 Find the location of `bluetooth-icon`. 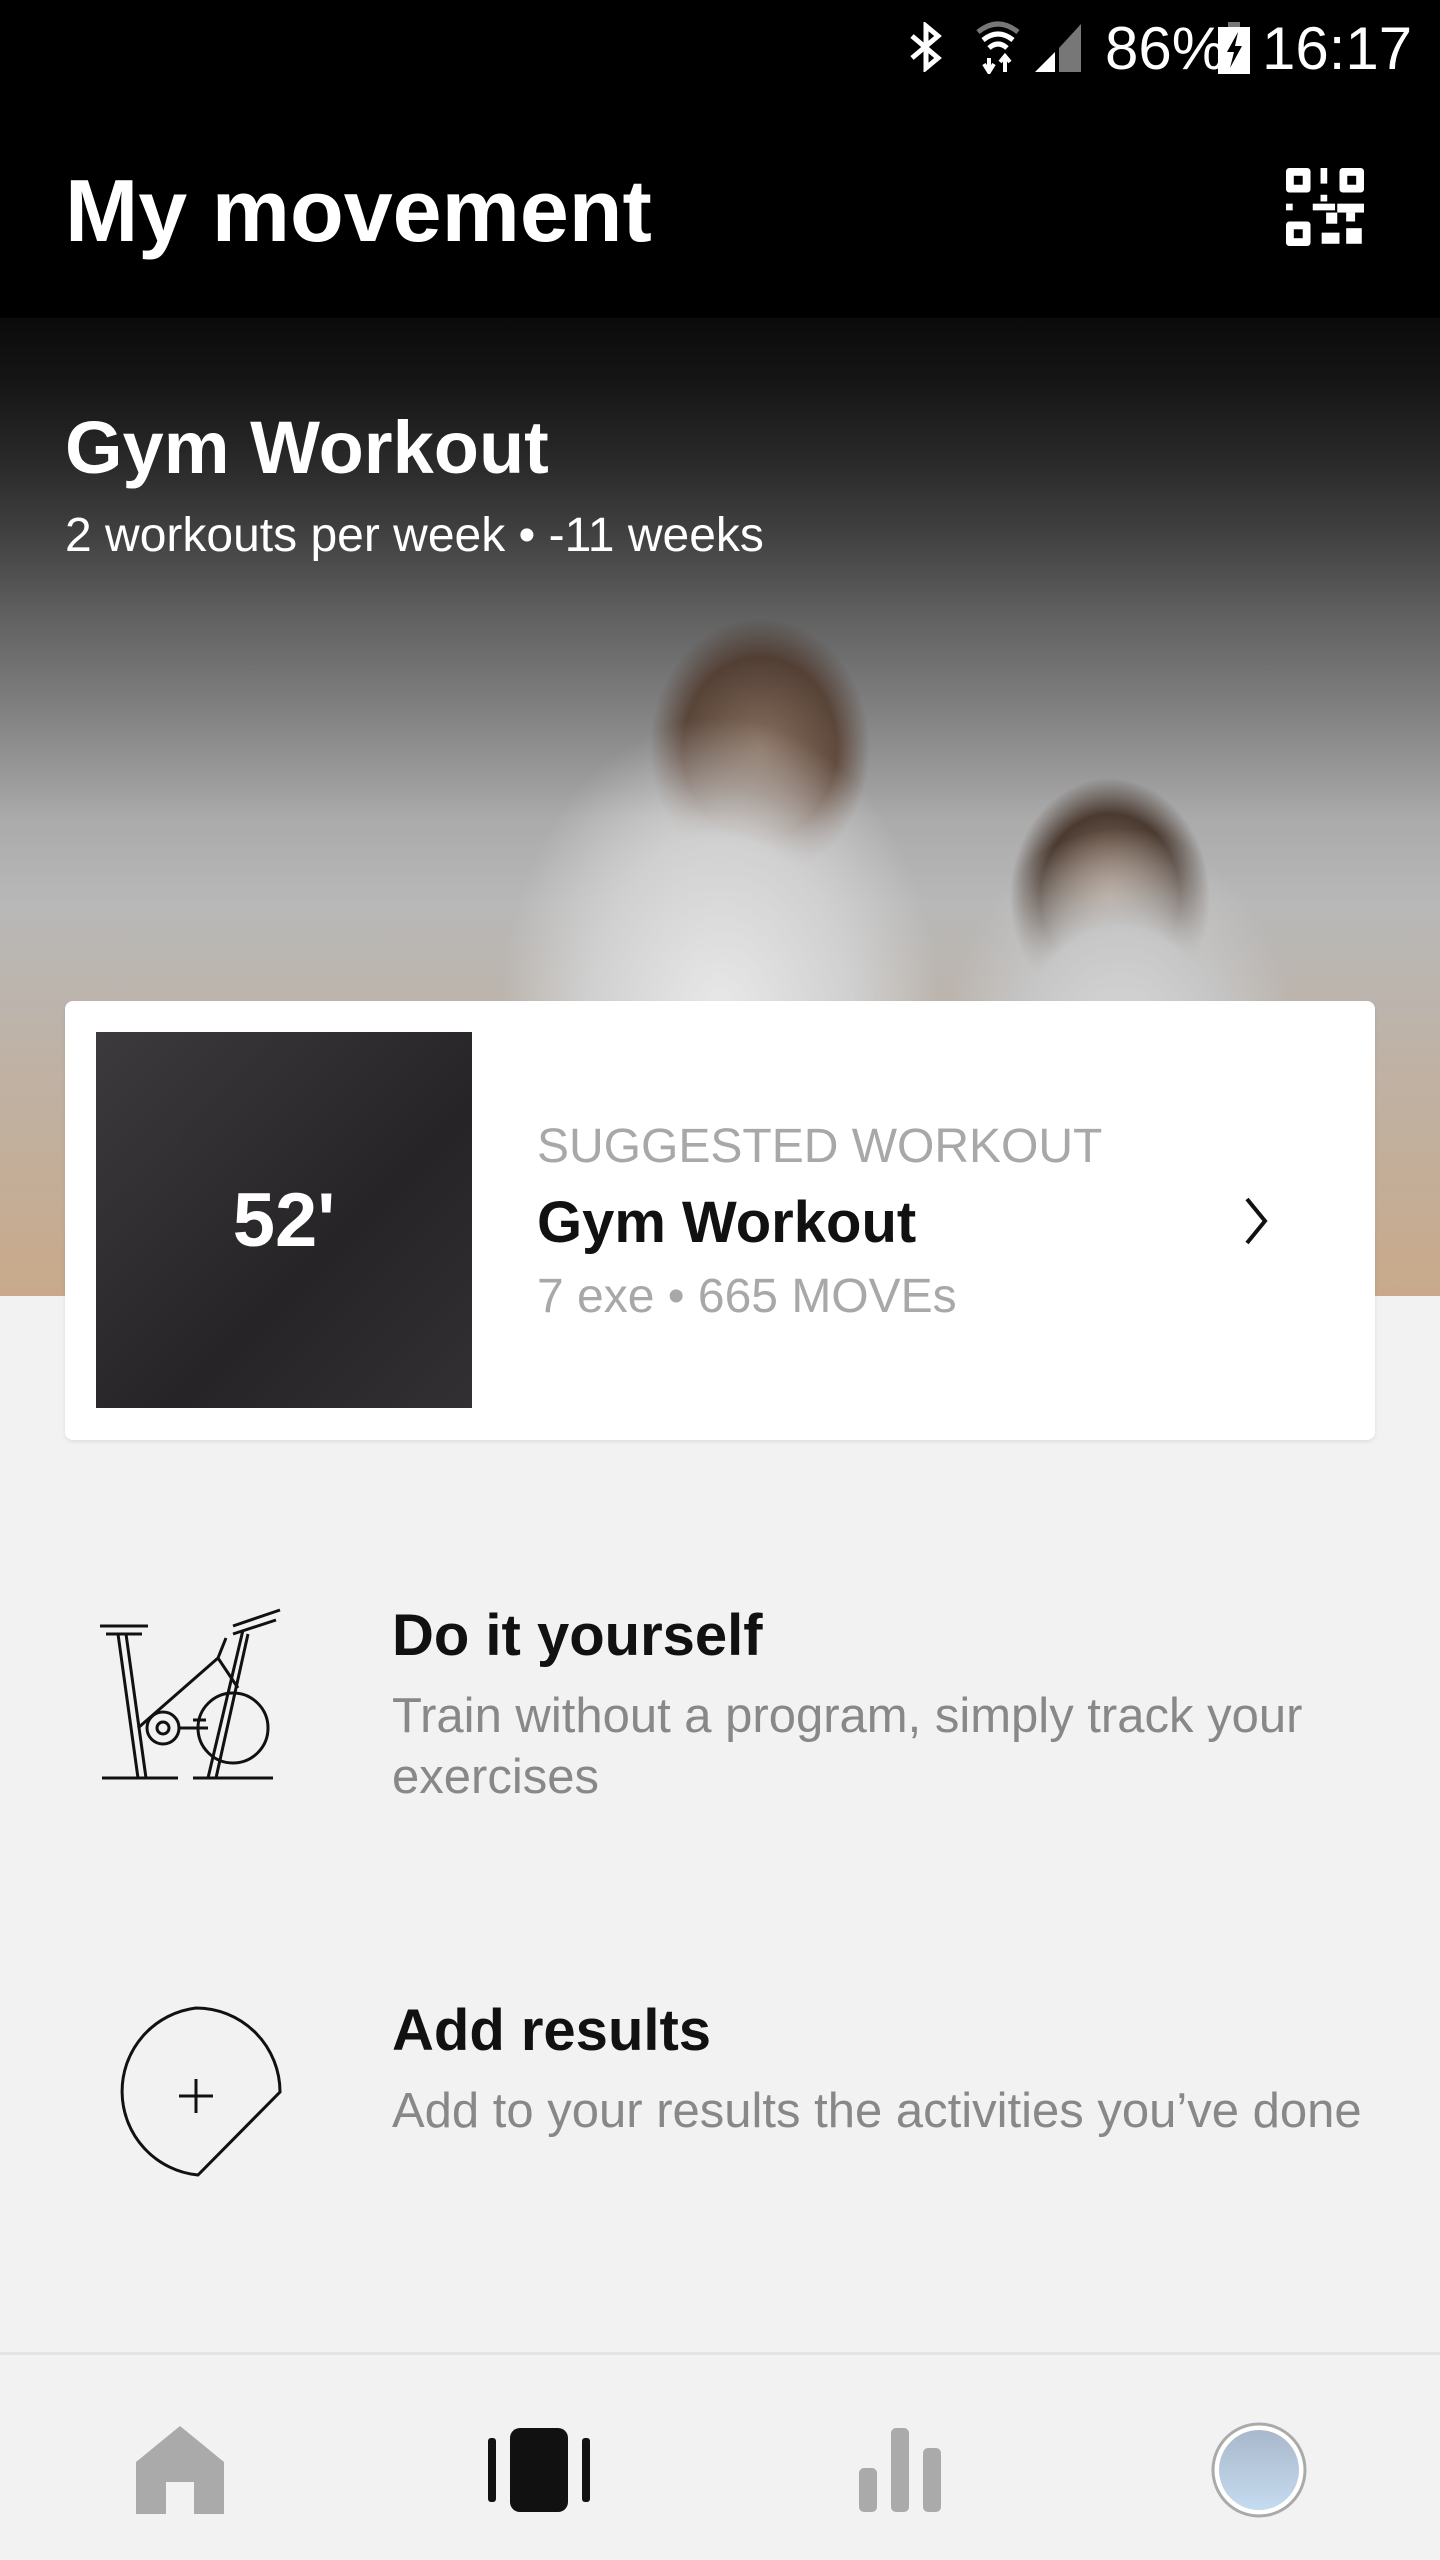

bluetooth-icon is located at coordinates (926, 47).